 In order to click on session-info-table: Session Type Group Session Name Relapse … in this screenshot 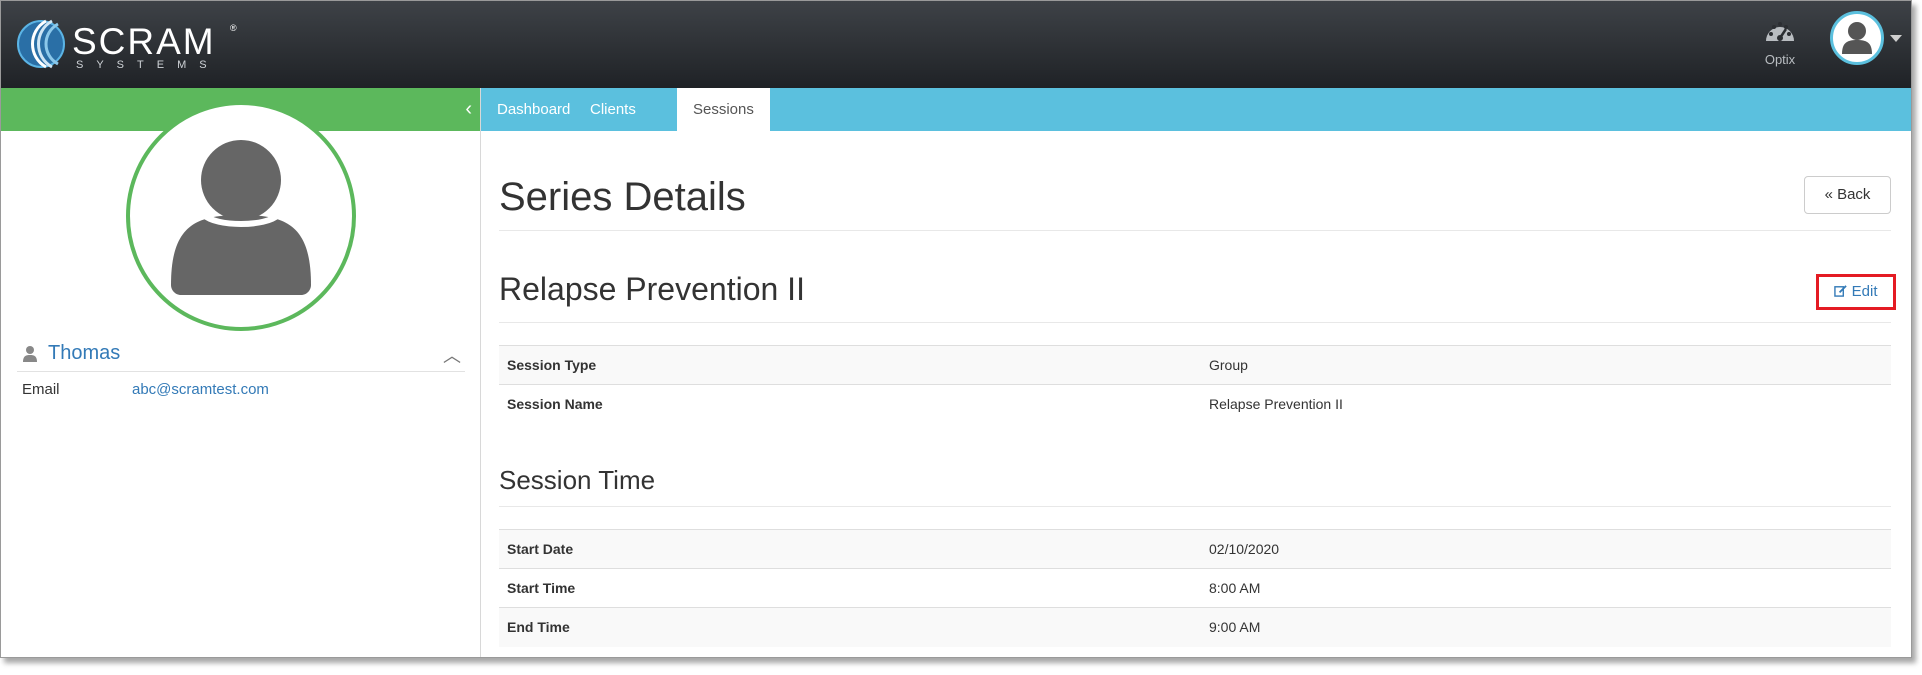, I will do `click(1195, 384)`.